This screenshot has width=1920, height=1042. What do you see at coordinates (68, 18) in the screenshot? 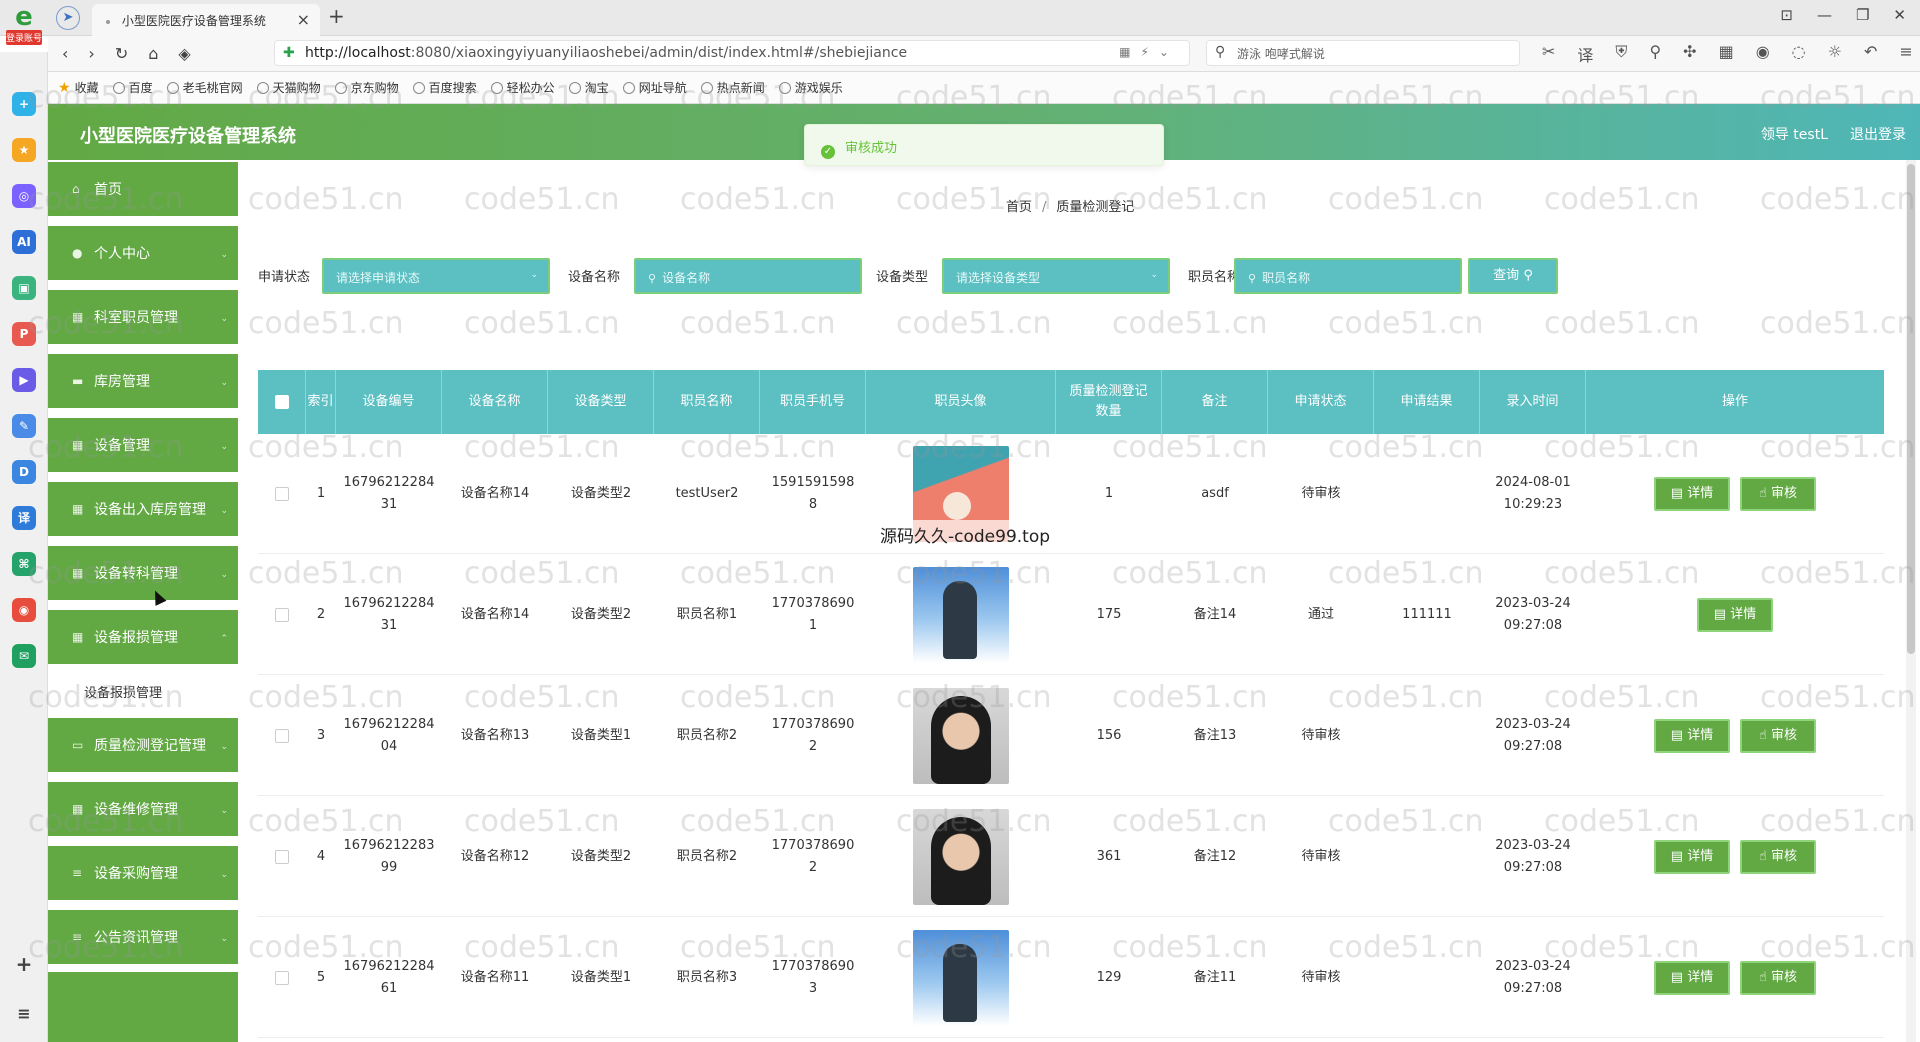
I see `navigation-icon: ➤` at bounding box center [68, 18].